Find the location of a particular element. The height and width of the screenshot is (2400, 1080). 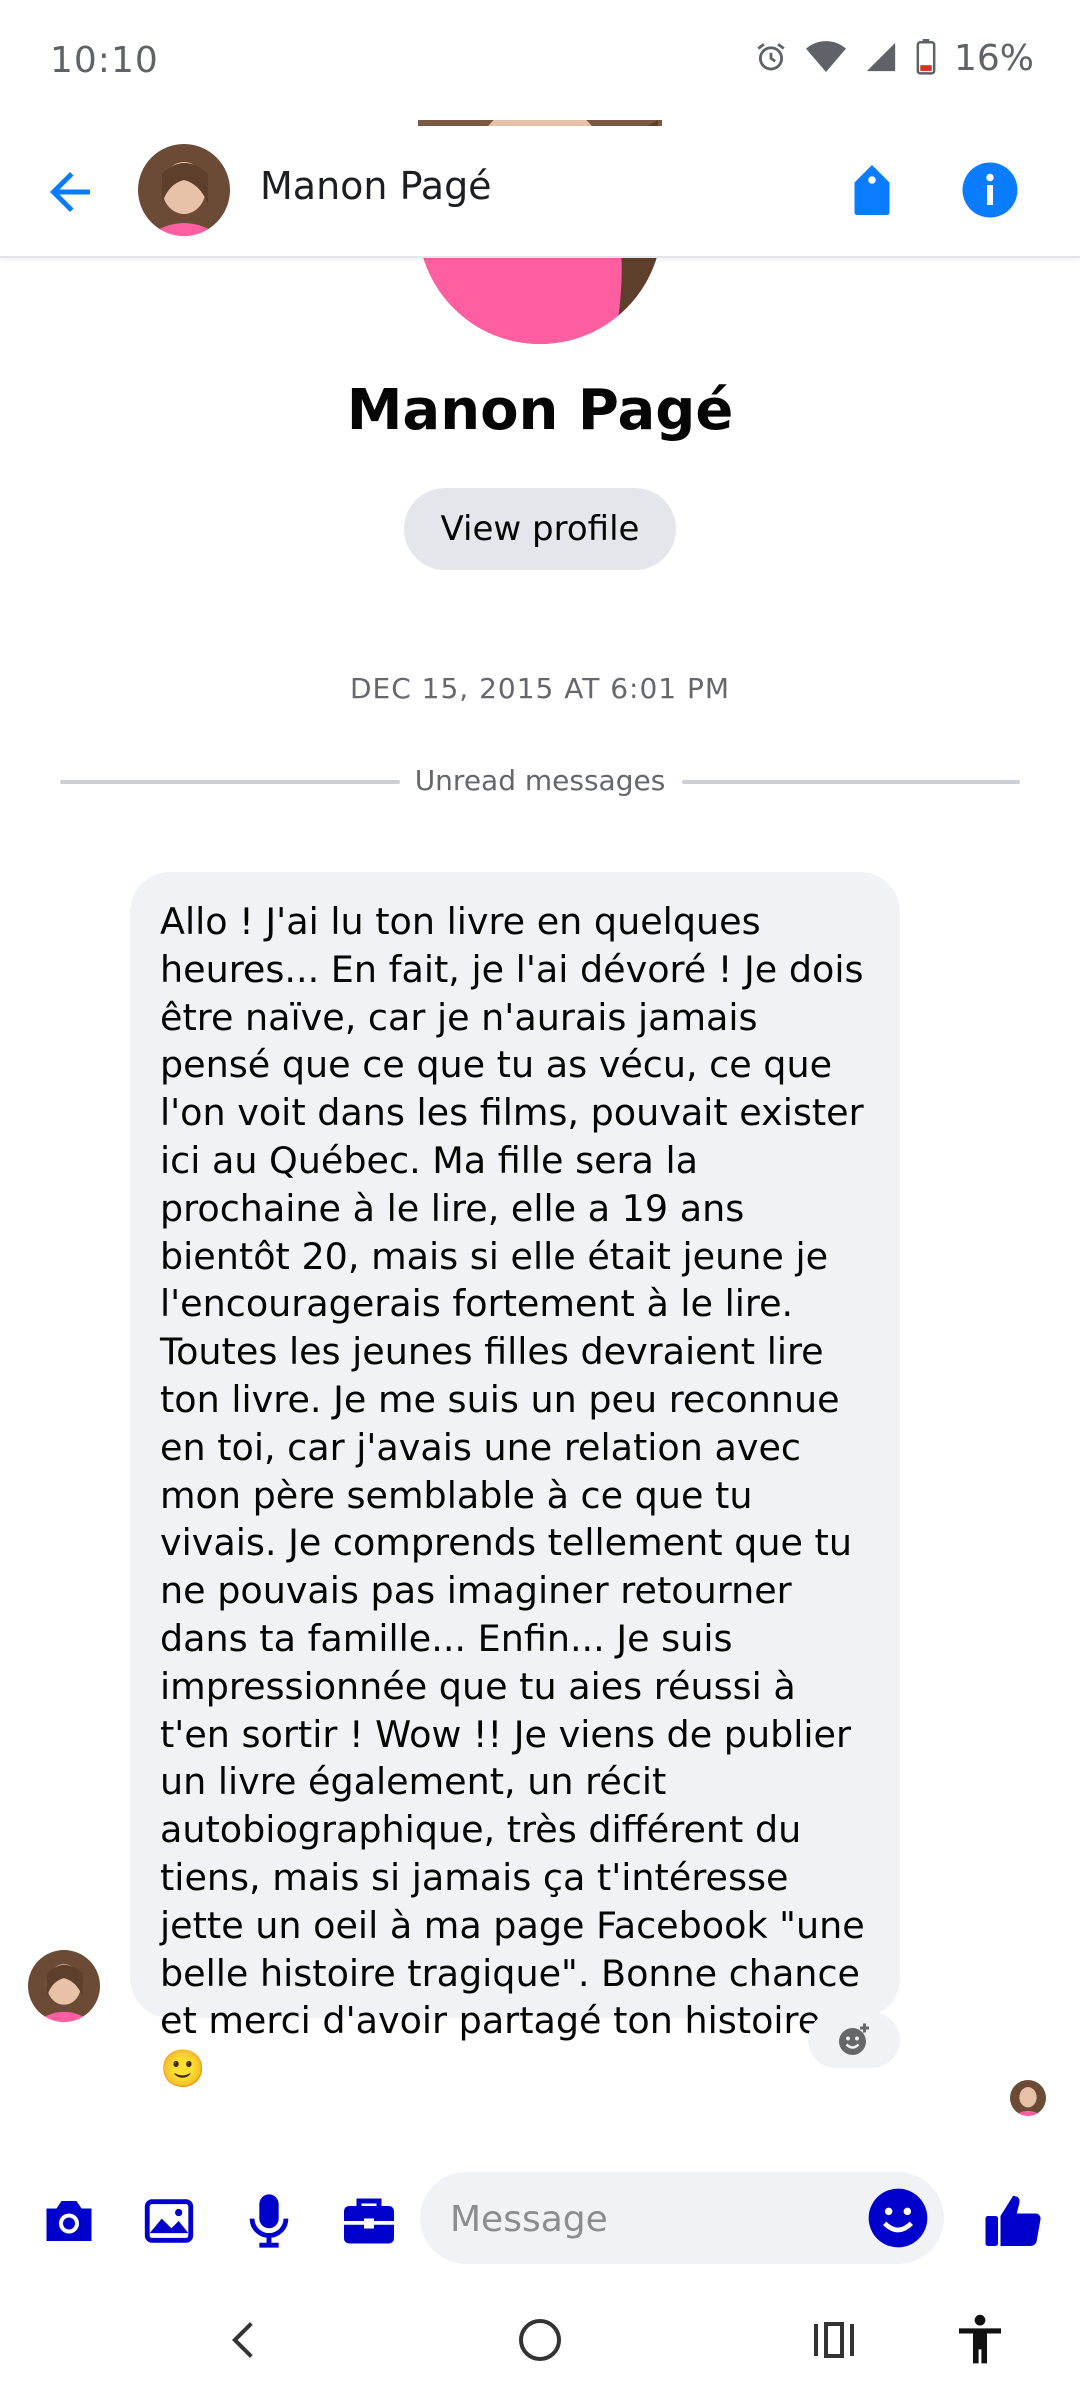

smiley-icon is located at coordinates (898, 2218).